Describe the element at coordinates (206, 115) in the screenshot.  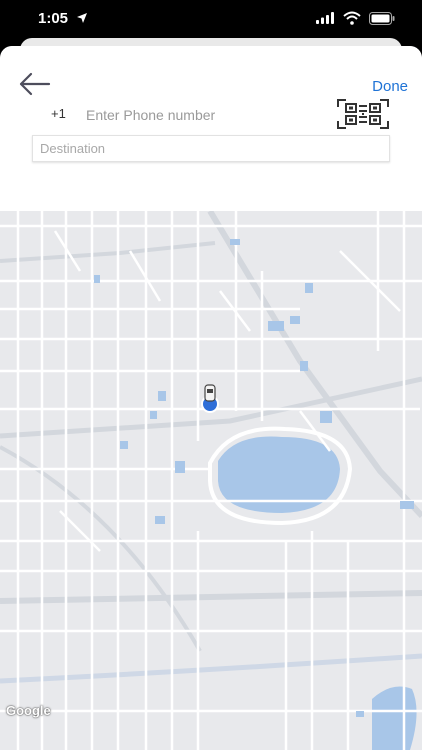
I see `phone-input` at that location.